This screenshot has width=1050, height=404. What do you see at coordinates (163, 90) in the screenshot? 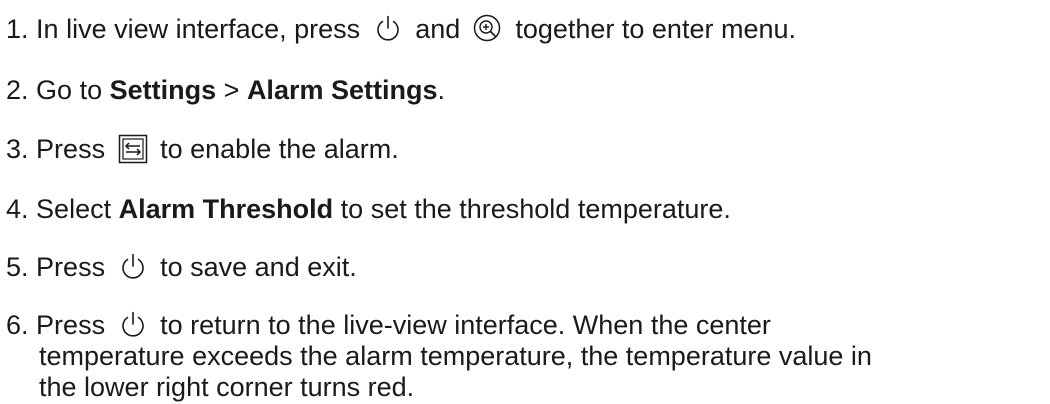
I see `menu-name-settings: Settings` at bounding box center [163, 90].